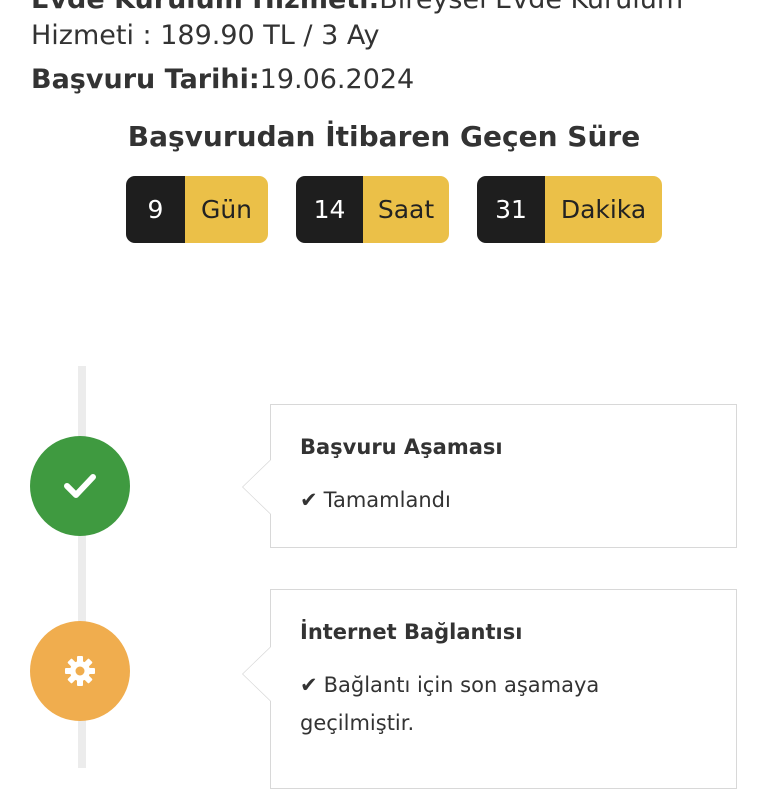 This screenshot has height=789, width=768. I want to click on step-status: ✔ Tamamlandı, so click(503, 500).